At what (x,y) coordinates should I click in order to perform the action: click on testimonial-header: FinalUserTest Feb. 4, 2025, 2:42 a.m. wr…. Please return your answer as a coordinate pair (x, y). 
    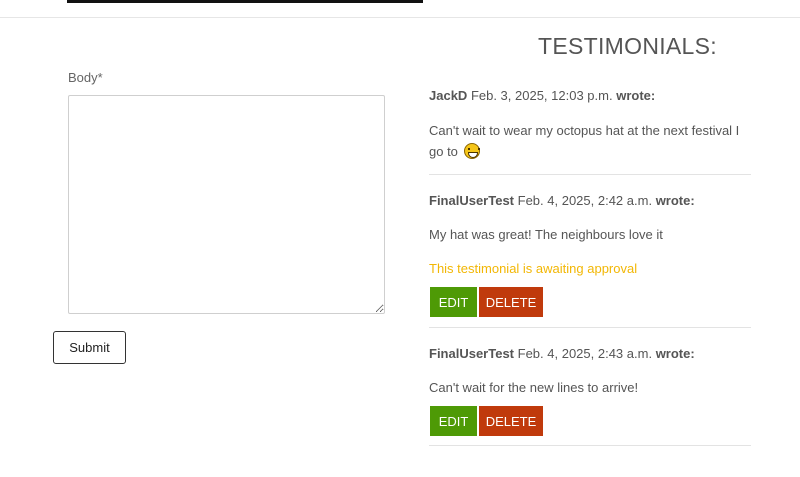
    Looking at the image, I should click on (562, 200).